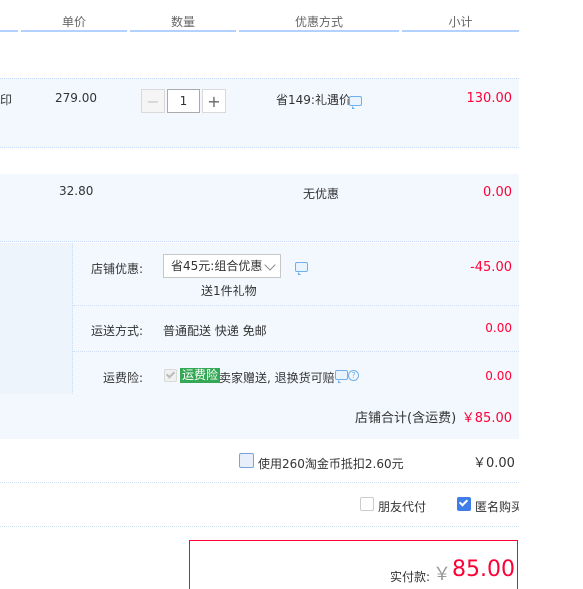 The image size is (583, 589). I want to click on shipping-amount: 0.00, so click(498, 328).